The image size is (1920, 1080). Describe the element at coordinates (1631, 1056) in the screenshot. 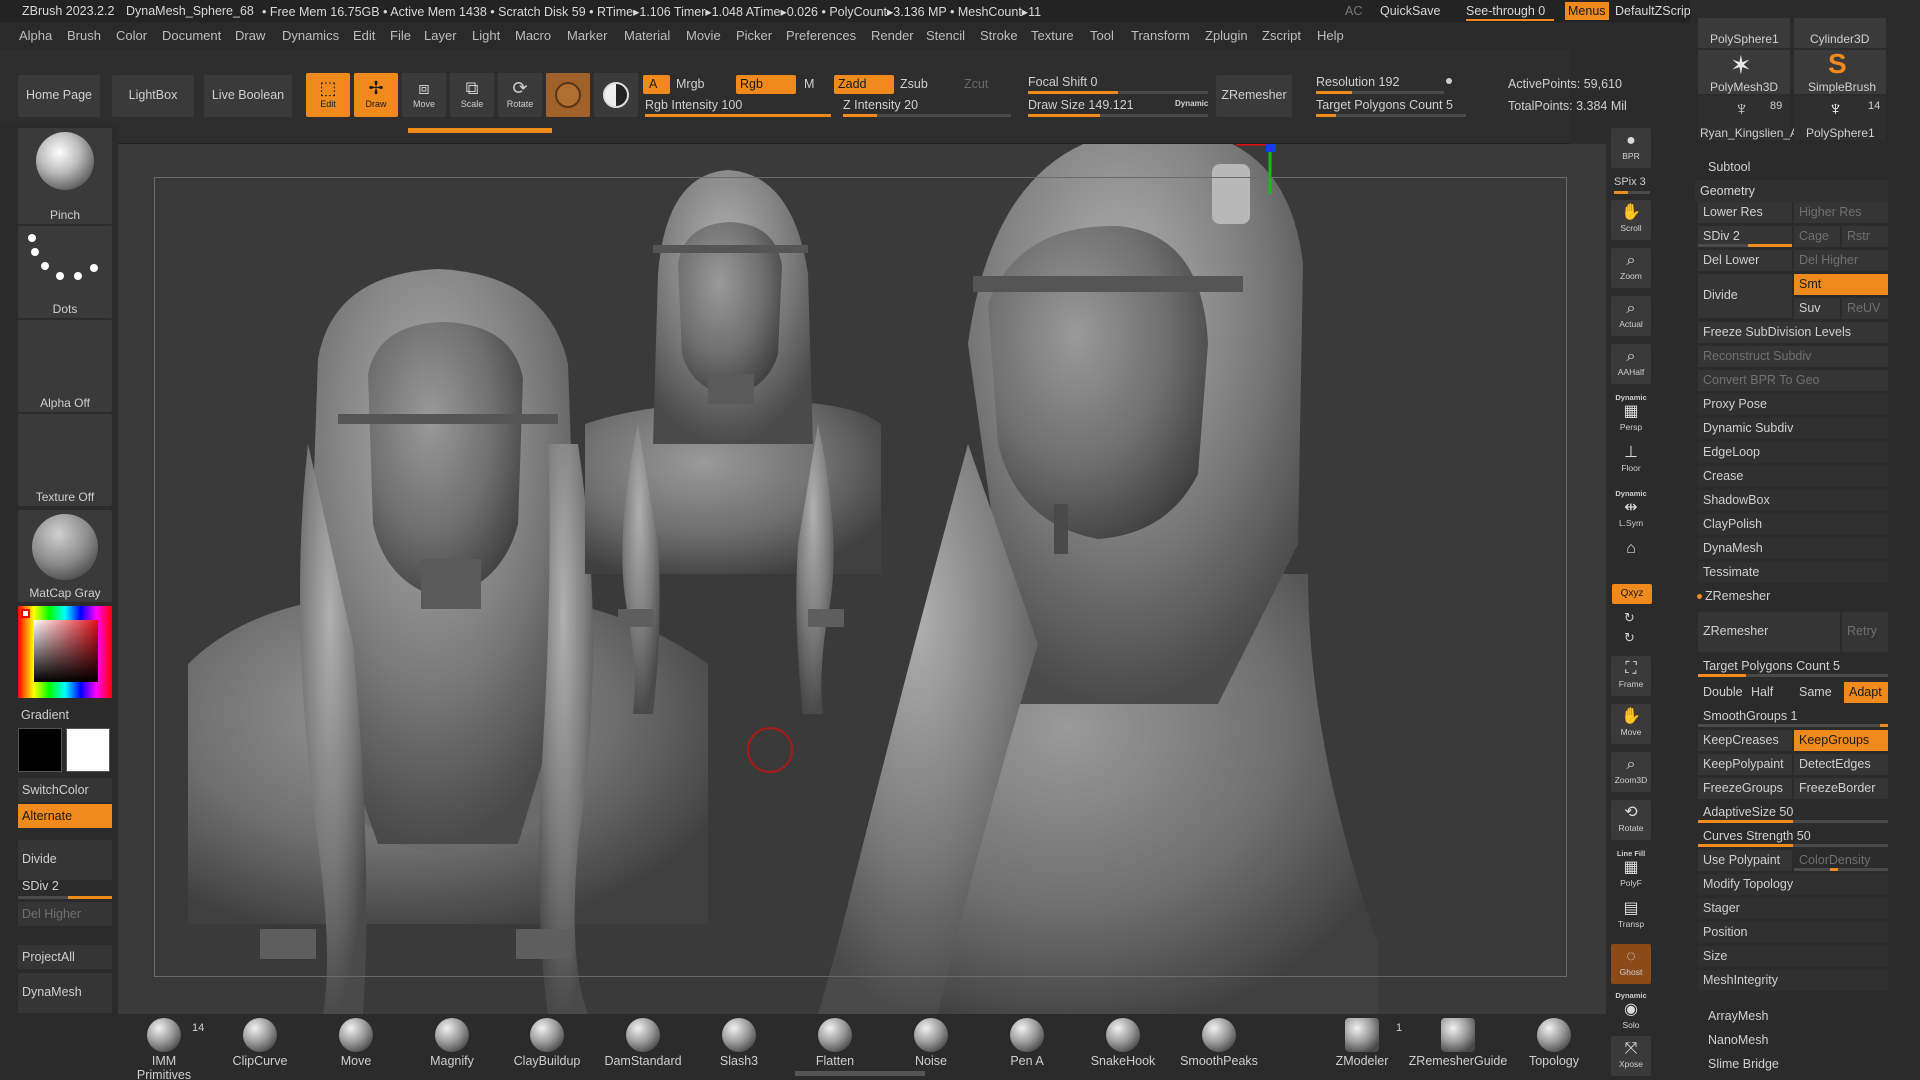

I see `xpose-button: ⤧ Xpose` at that location.